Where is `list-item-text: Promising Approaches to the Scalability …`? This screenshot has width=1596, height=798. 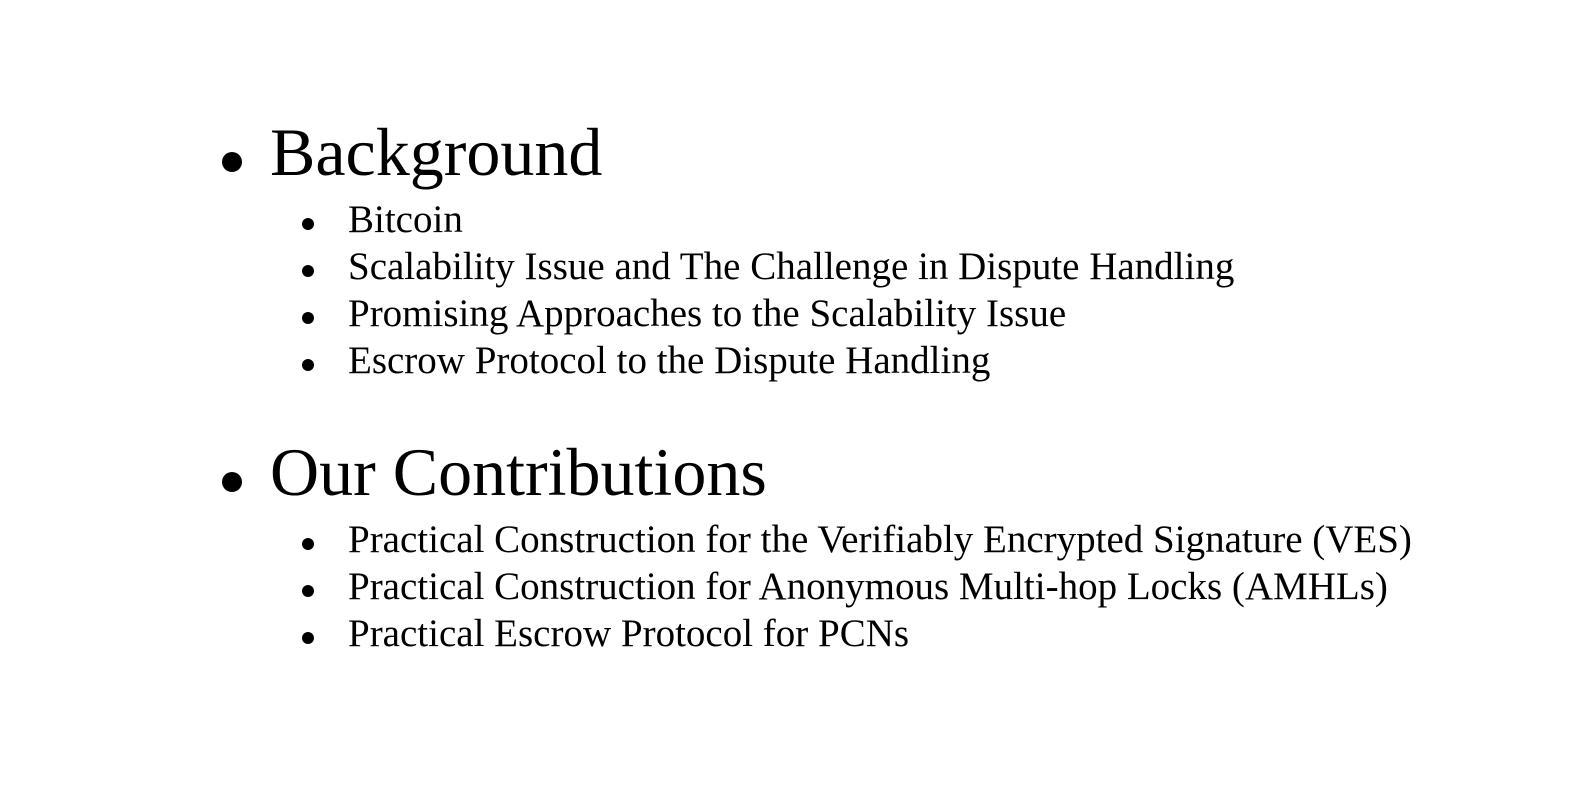
list-item-text: Promising Approaches to the Scalability … is located at coordinates (707, 313).